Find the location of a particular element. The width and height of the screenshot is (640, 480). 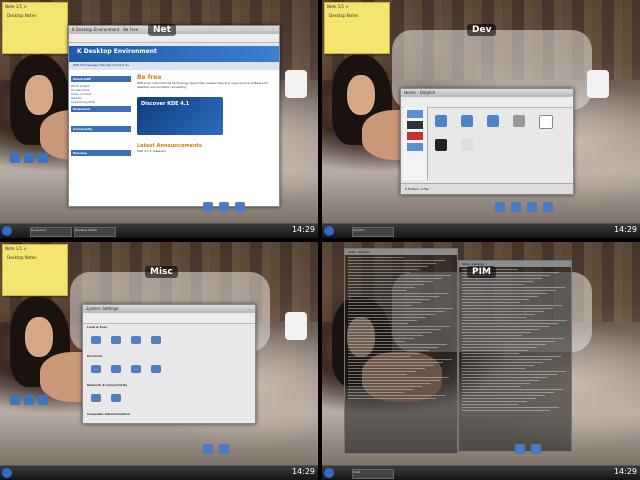

task-button: Shell is located at coordinates (373, 474).